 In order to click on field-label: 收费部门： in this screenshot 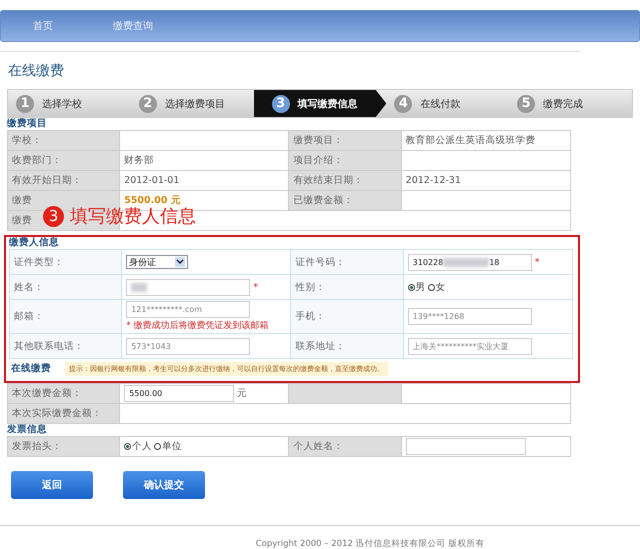, I will do `click(37, 160)`.